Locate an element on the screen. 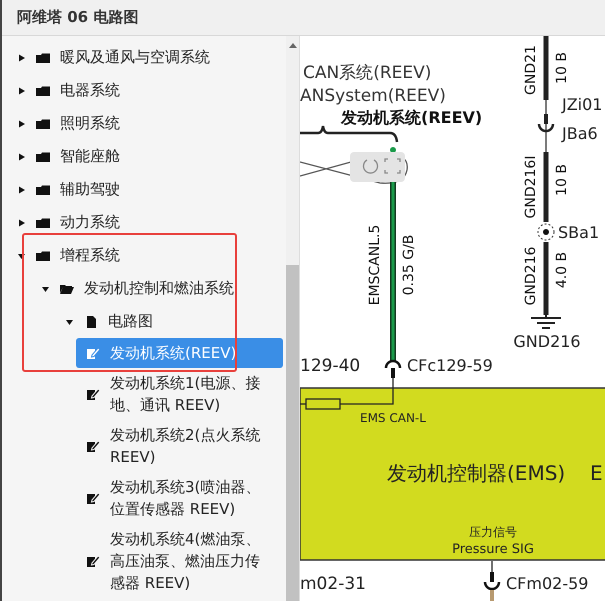 This screenshot has height=601, width=605. scroll-thumb is located at coordinates (292, 433).